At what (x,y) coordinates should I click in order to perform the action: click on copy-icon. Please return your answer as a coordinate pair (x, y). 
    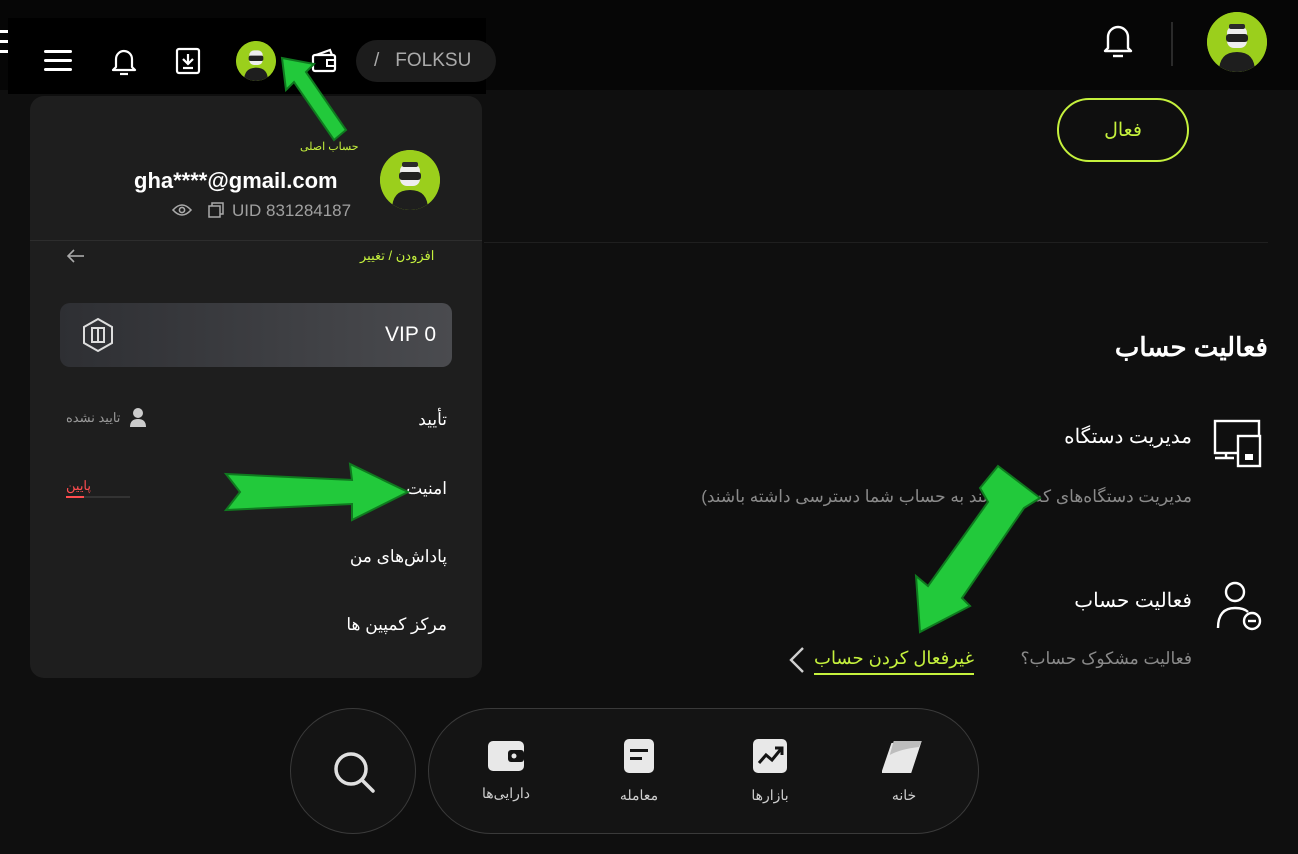
    Looking at the image, I should click on (216, 210).